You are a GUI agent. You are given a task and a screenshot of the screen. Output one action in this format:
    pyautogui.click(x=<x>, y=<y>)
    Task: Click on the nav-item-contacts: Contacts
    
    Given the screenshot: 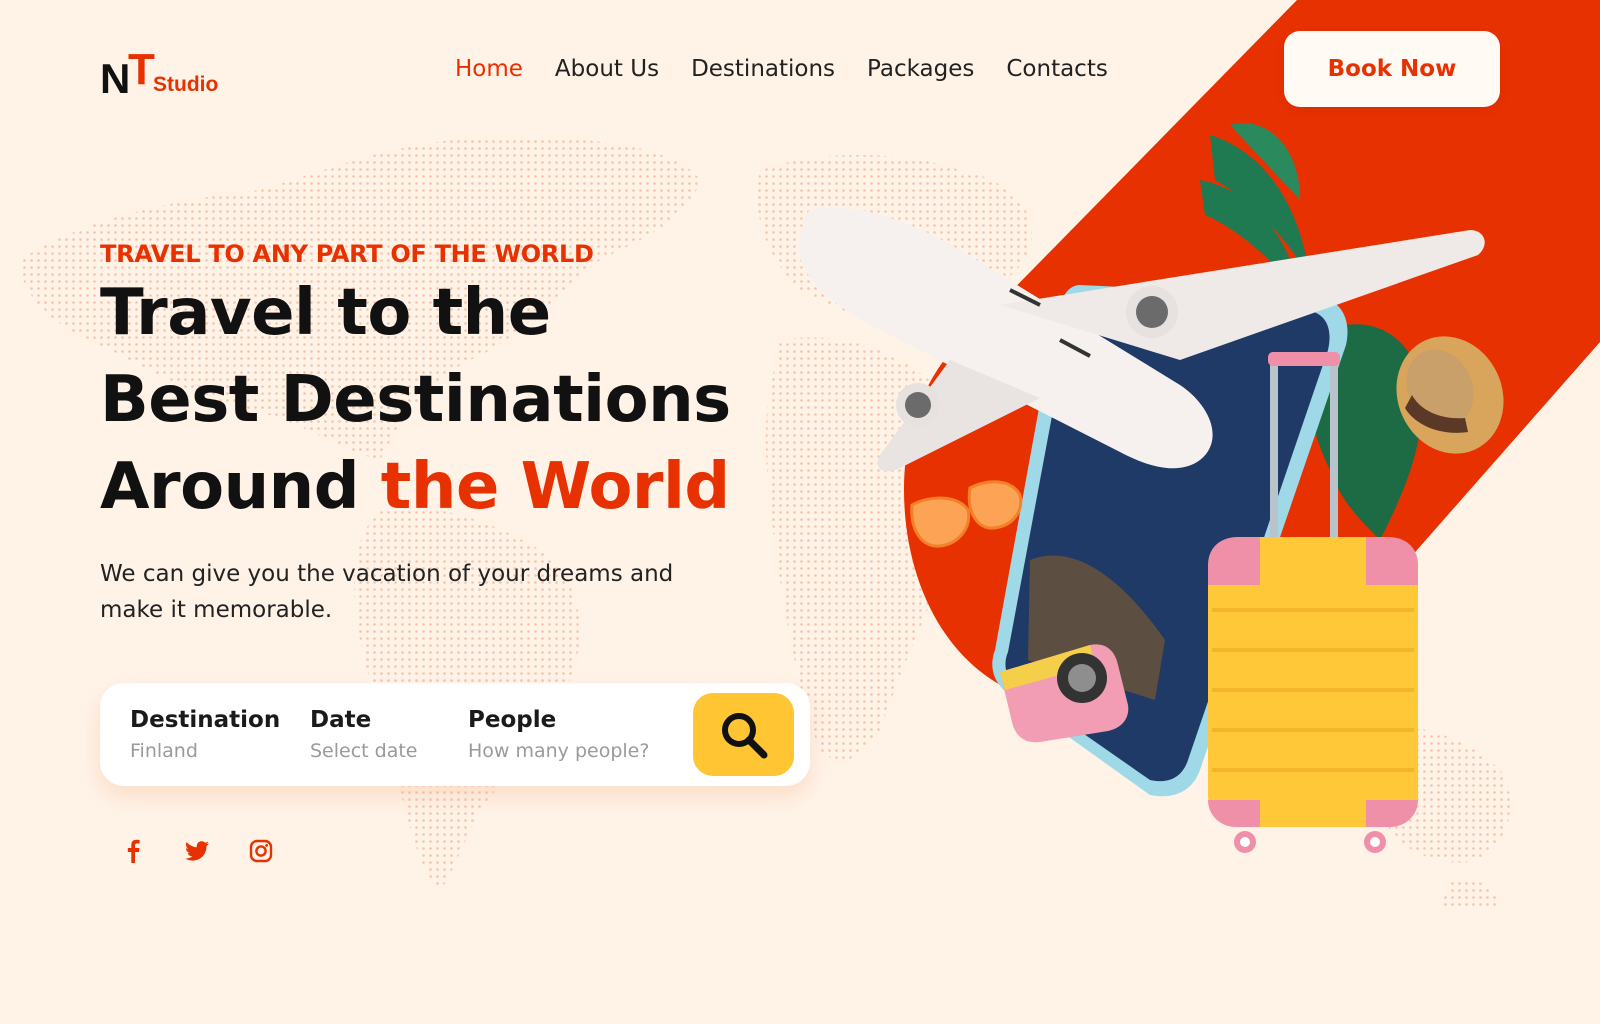 What is the action you would take?
    pyautogui.click(x=1056, y=69)
    